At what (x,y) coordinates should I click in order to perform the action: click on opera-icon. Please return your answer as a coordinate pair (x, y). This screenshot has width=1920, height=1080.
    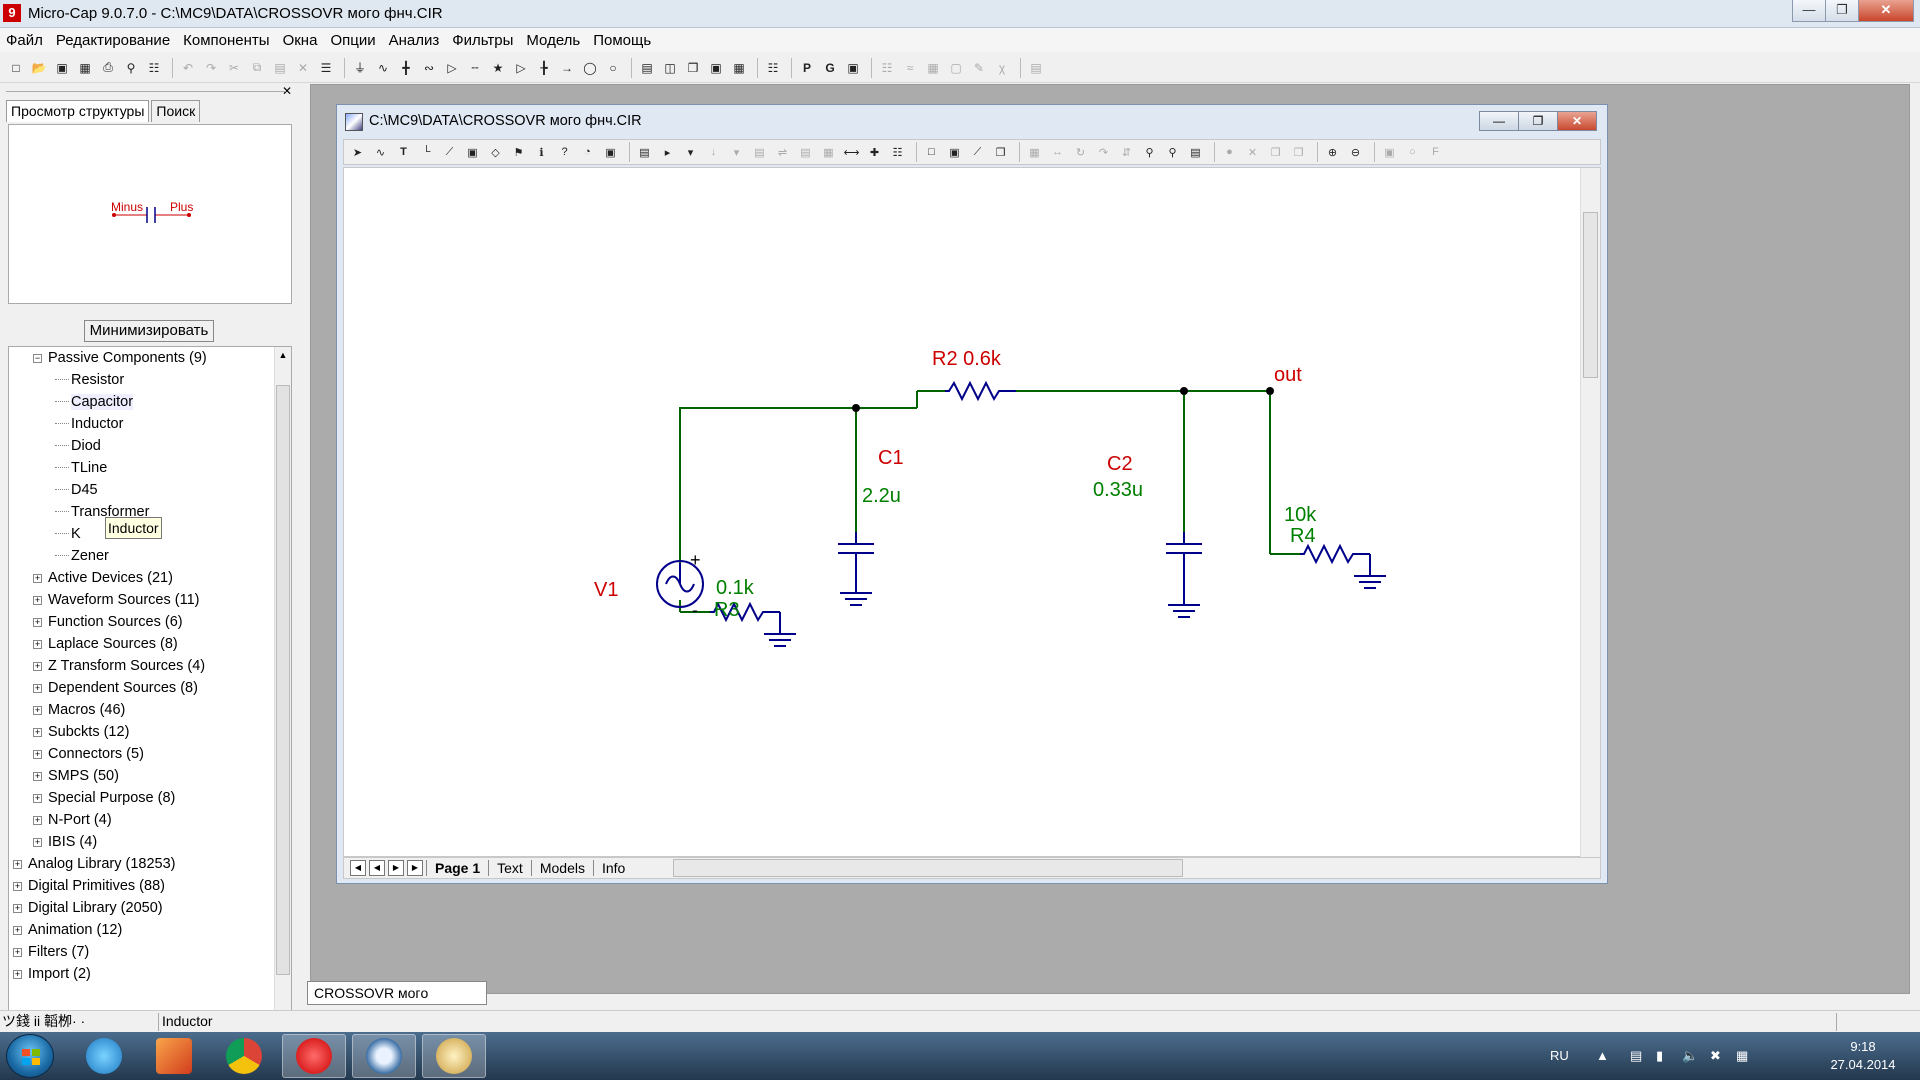
    Looking at the image, I should click on (314, 1056).